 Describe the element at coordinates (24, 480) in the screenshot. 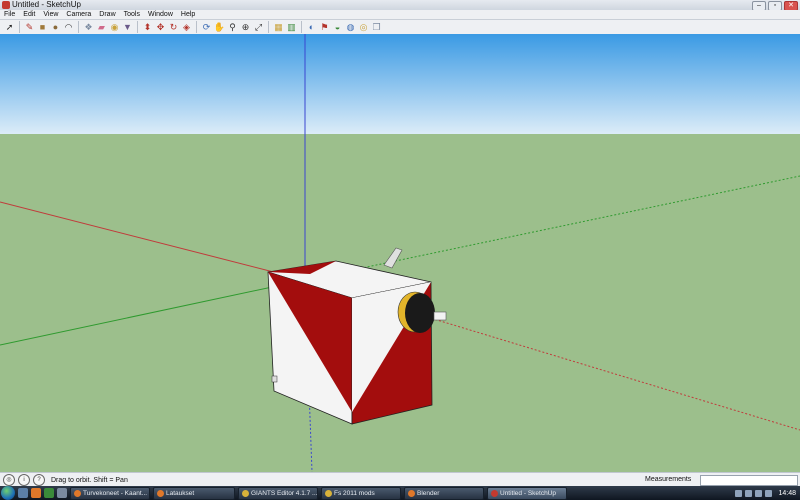

I see `credits-icon: i` at that location.